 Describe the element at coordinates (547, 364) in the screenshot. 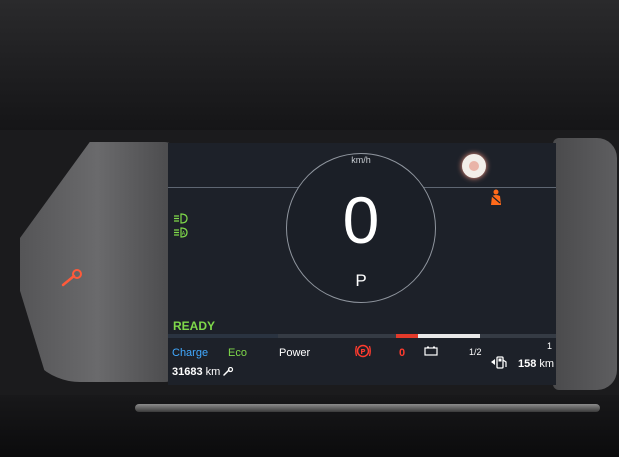

I see `range-unit: km` at that location.